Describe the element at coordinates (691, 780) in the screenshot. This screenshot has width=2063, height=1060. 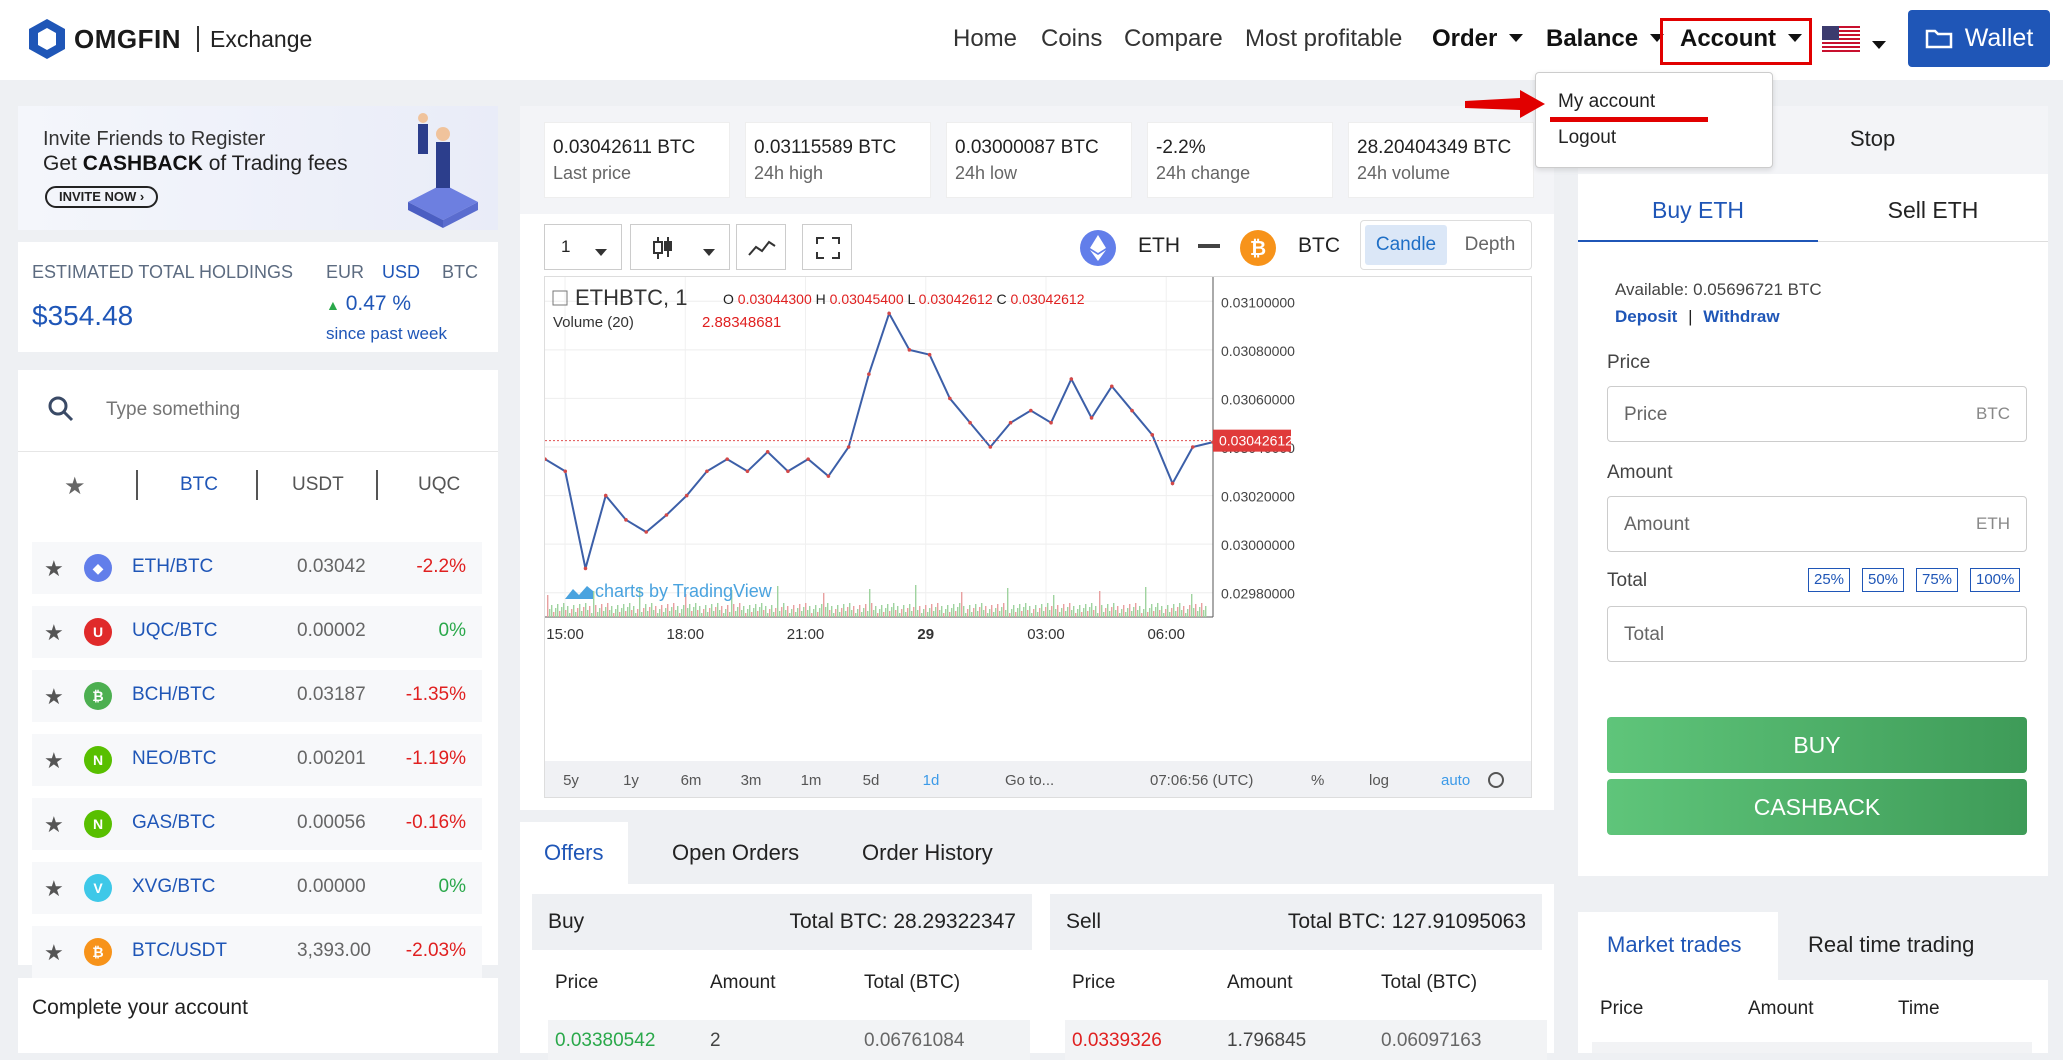
I see `range-button: 6m` at that location.